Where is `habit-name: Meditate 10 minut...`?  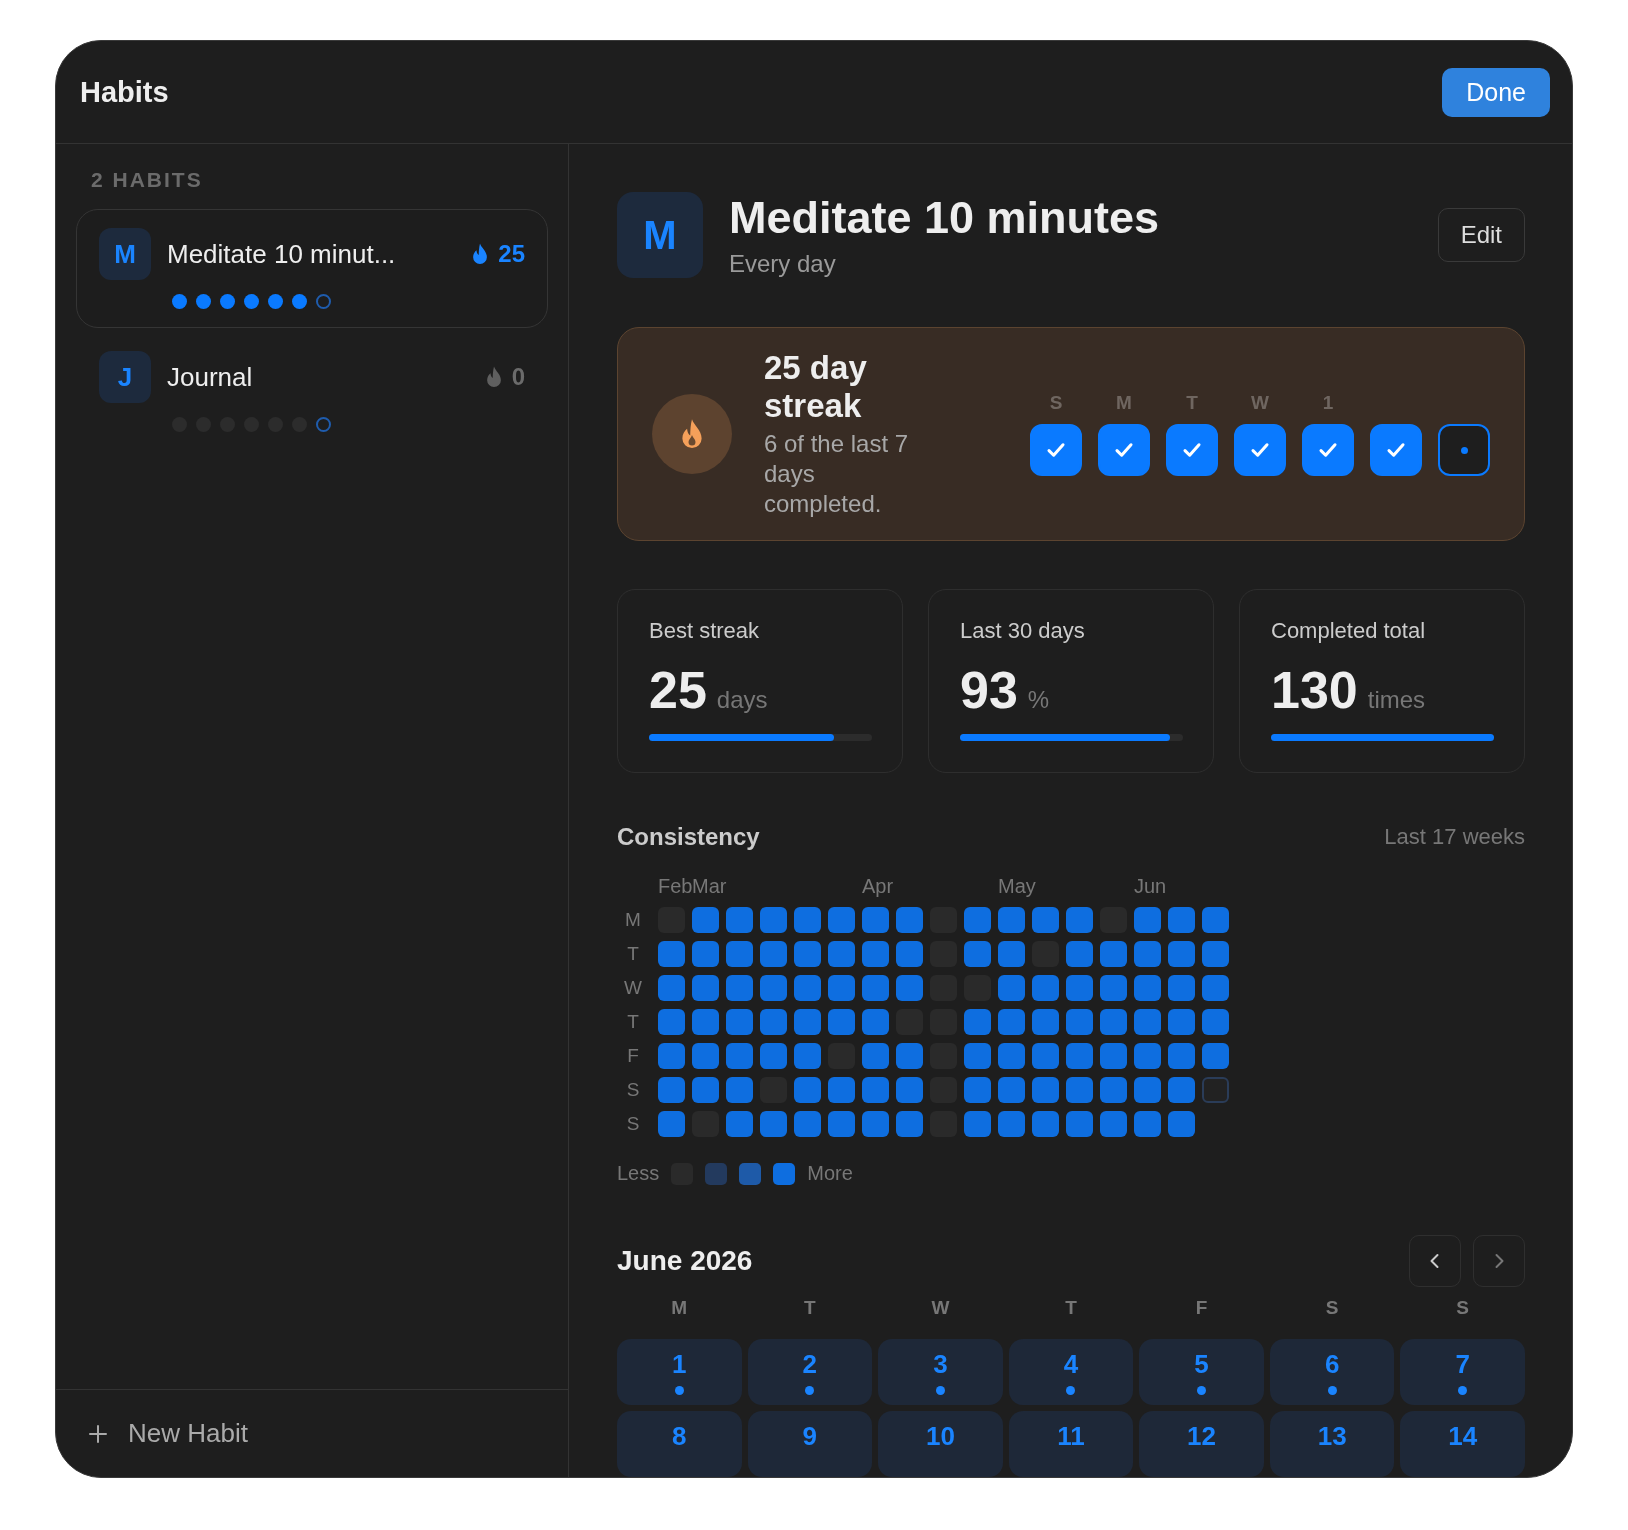 habit-name: Meditate 10 minut... is located at coordinates (282, 254).